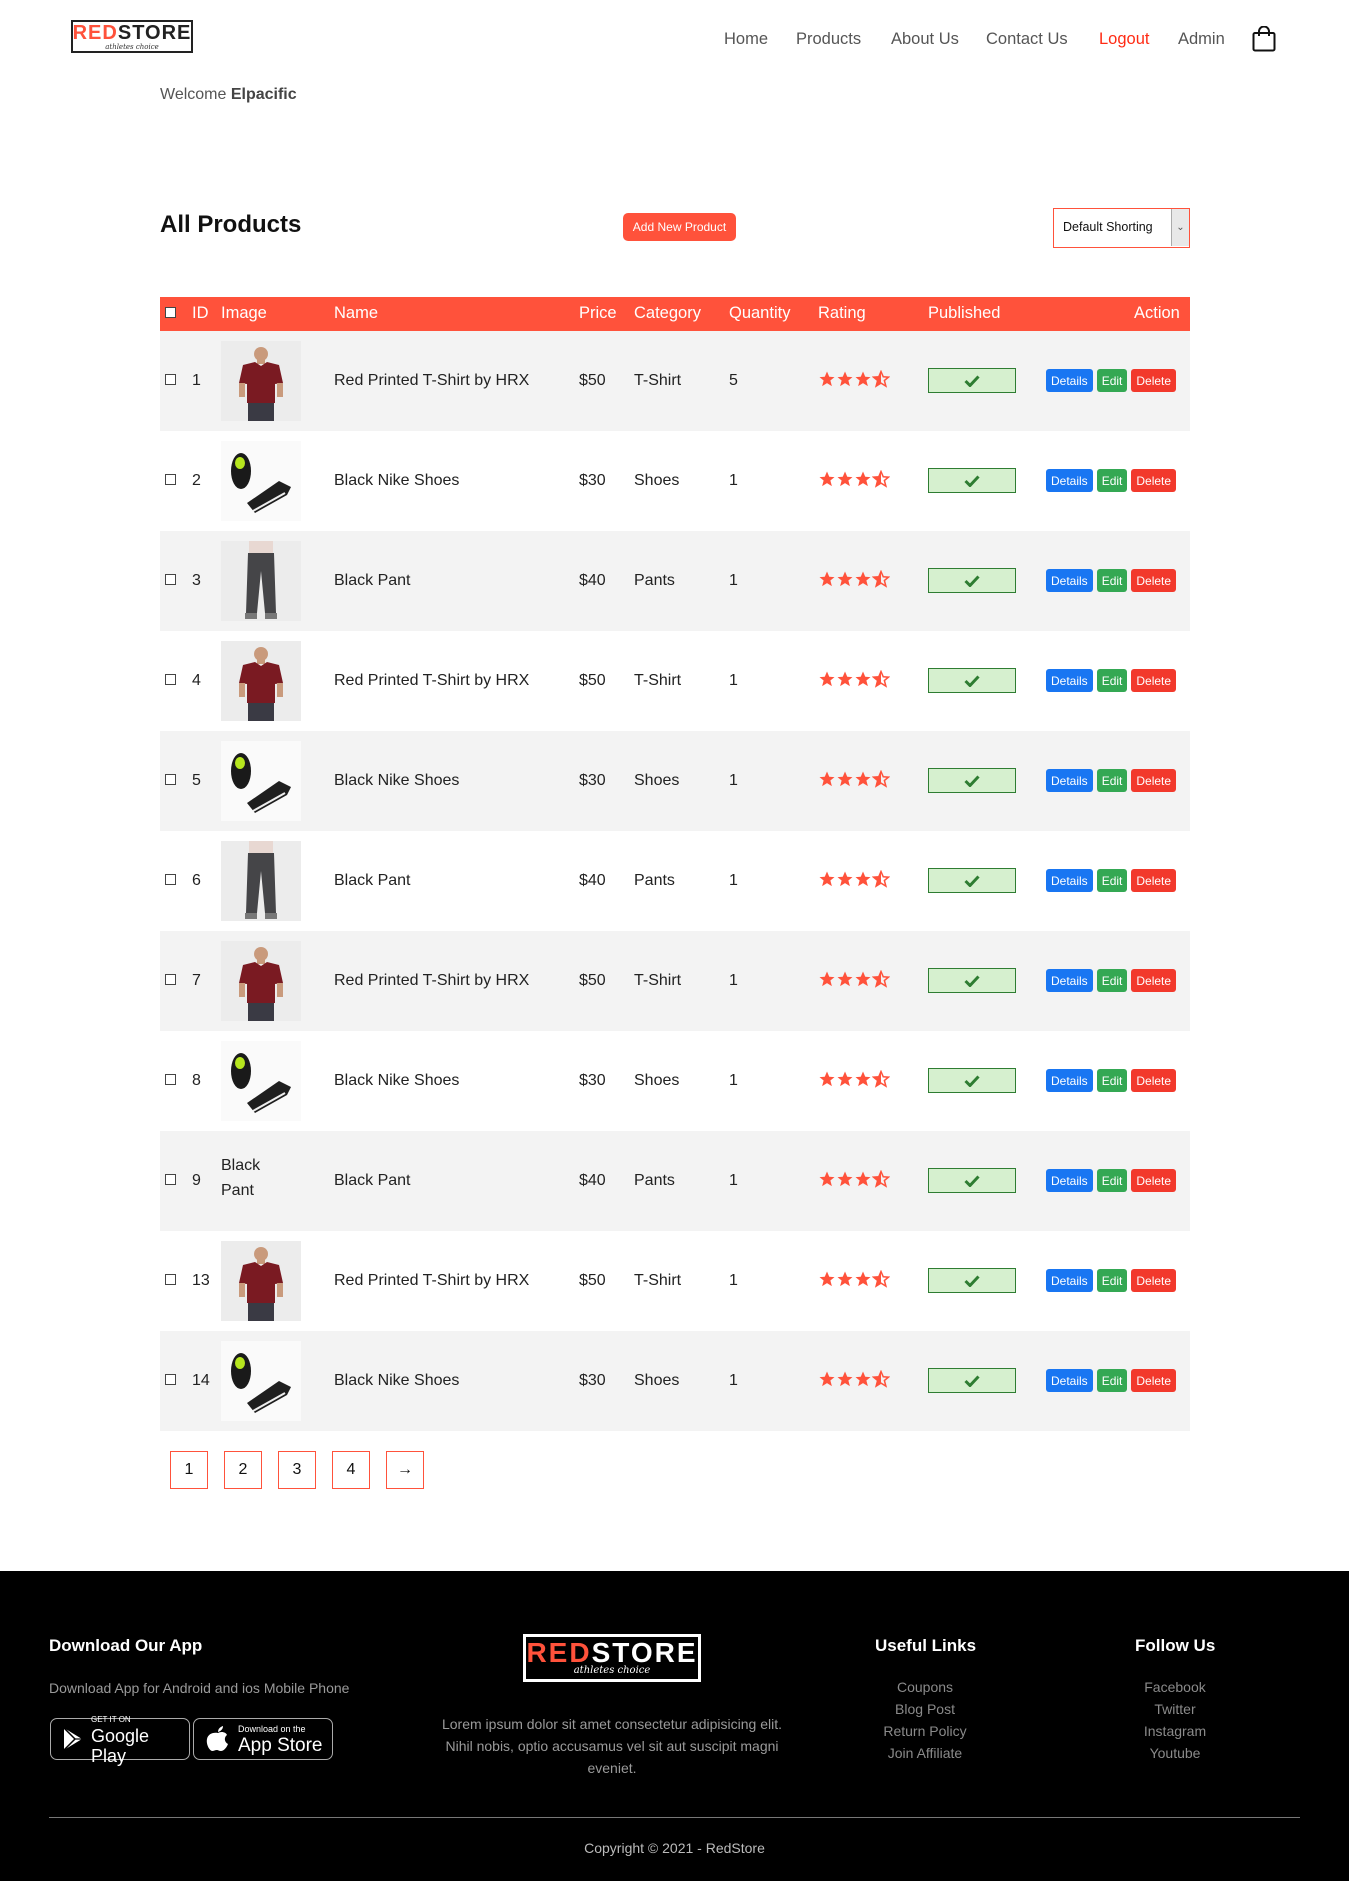 The width and height of the screenshot is (1349, 1881). I want to click on footer-link-coupons: Coupons, so click(925, 1687).